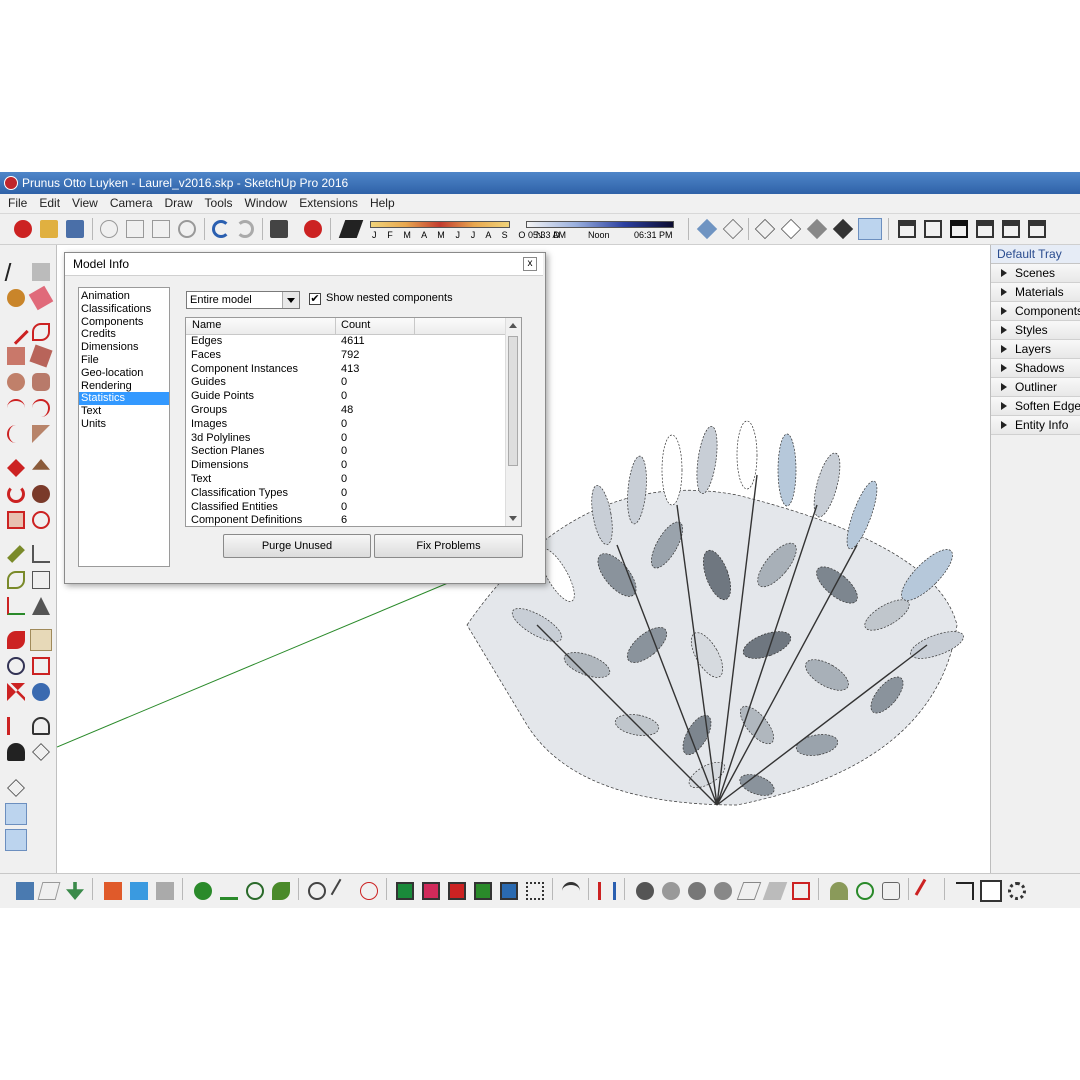 The image size is (1080, 1080). I want to click on position-camera-icon, so click(16, 726).